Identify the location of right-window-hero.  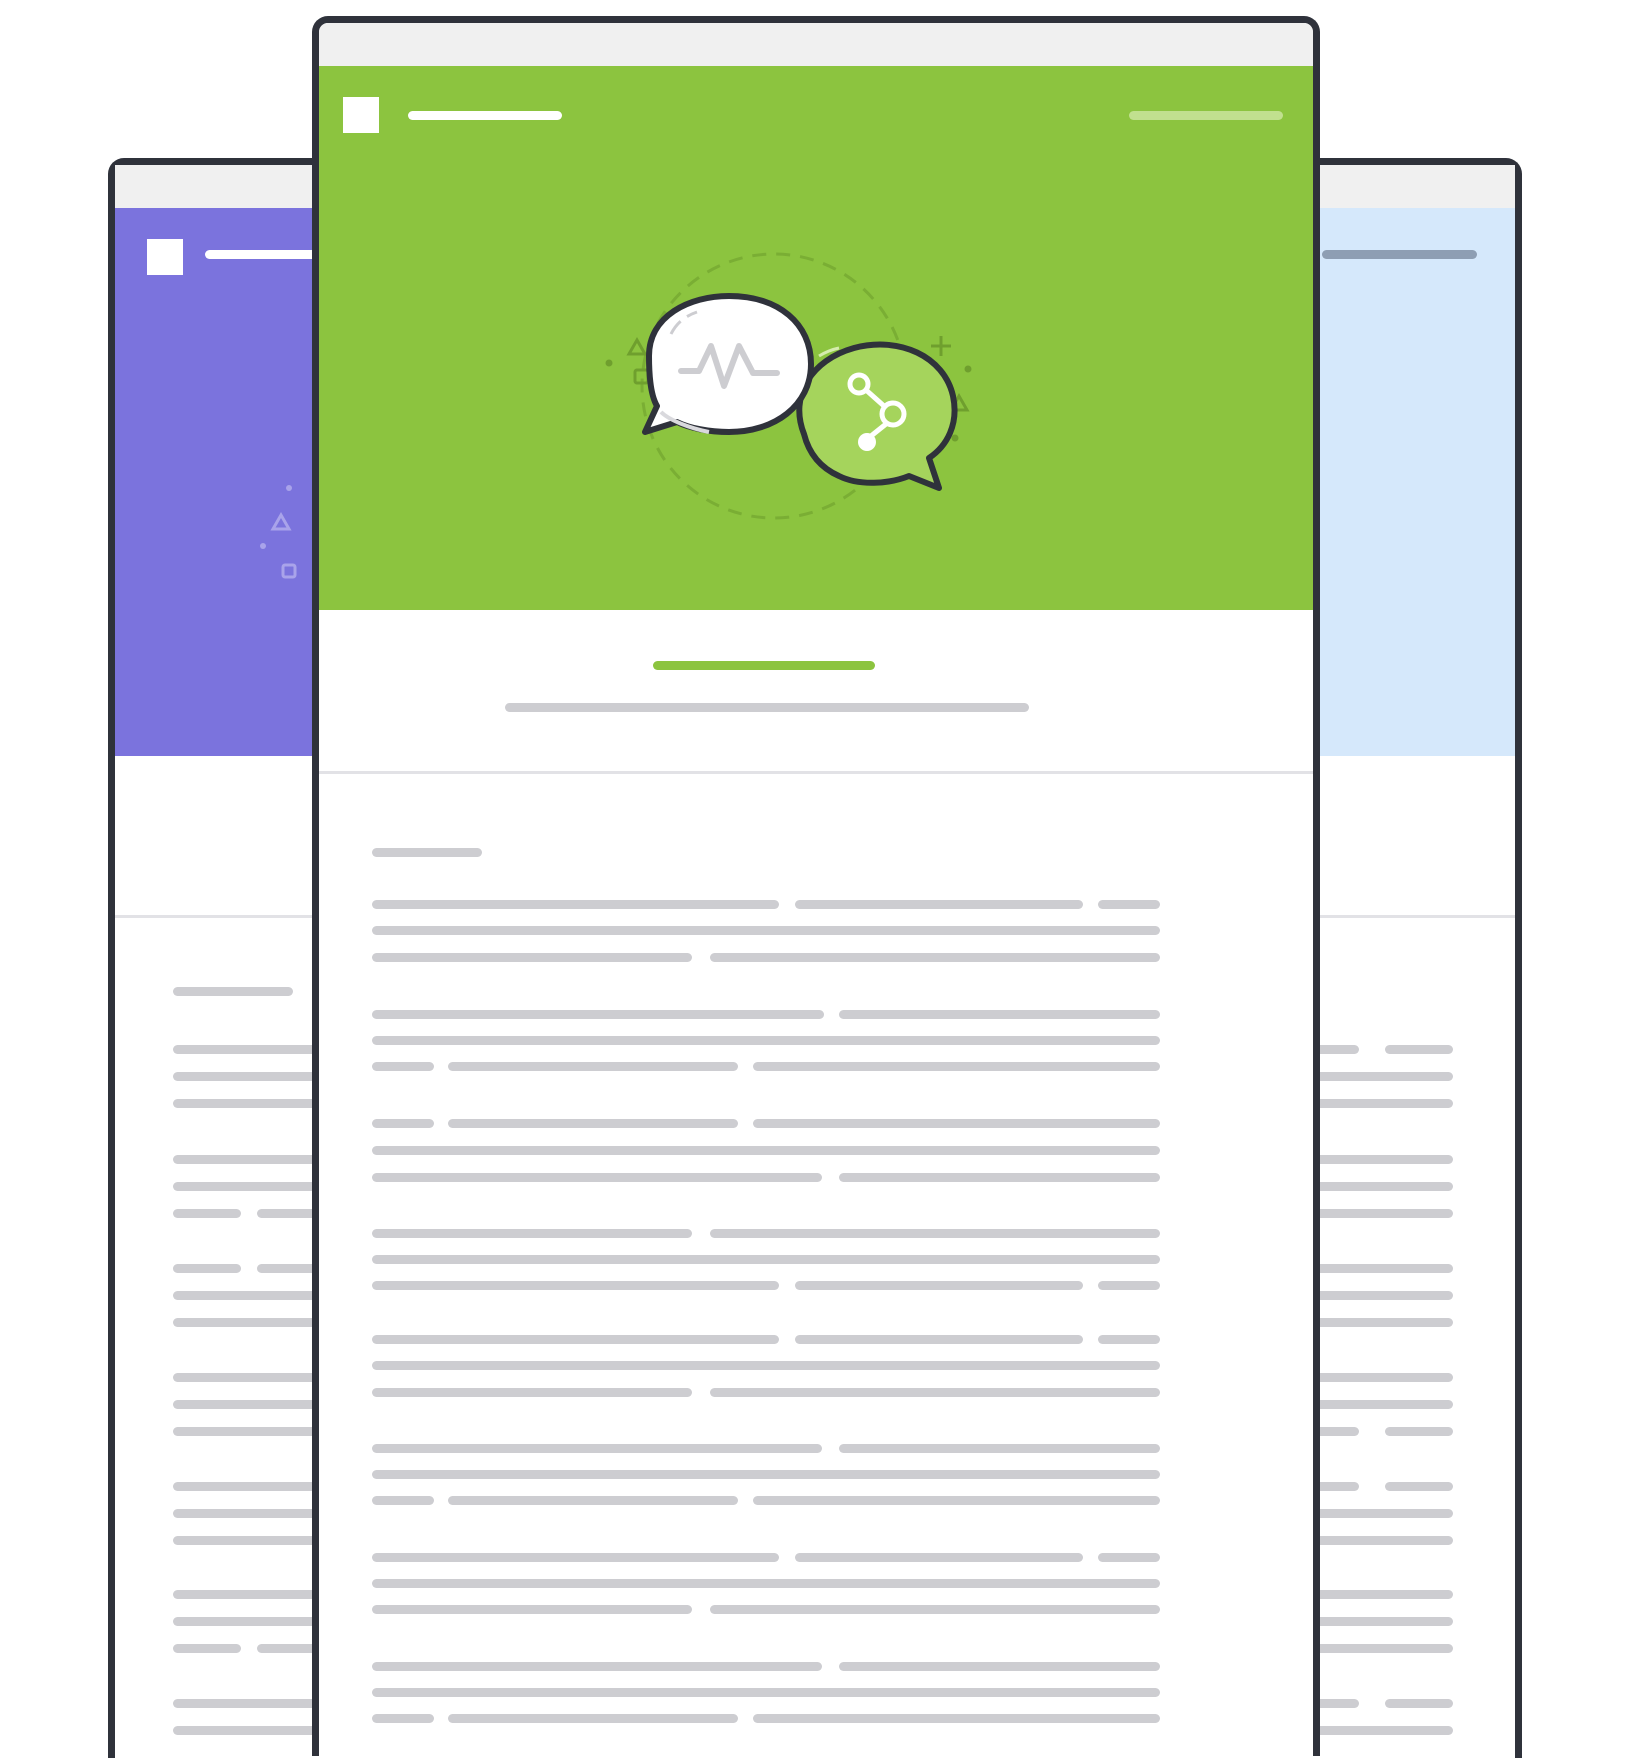
(1412, 482).